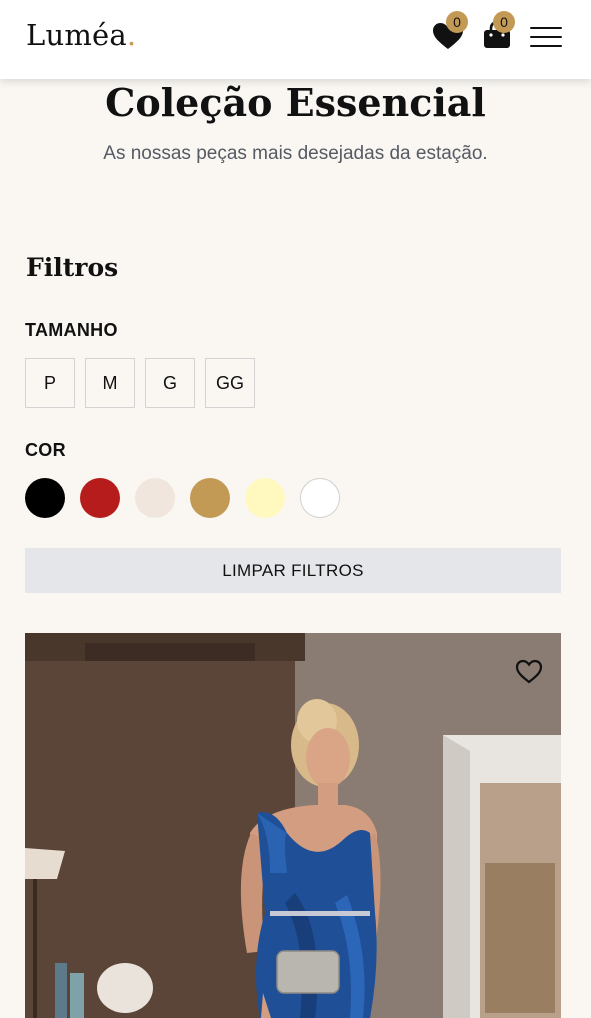 This screenshot has width=591, height=1018. I want to click on color-swatch-cream, so click(155, 498).